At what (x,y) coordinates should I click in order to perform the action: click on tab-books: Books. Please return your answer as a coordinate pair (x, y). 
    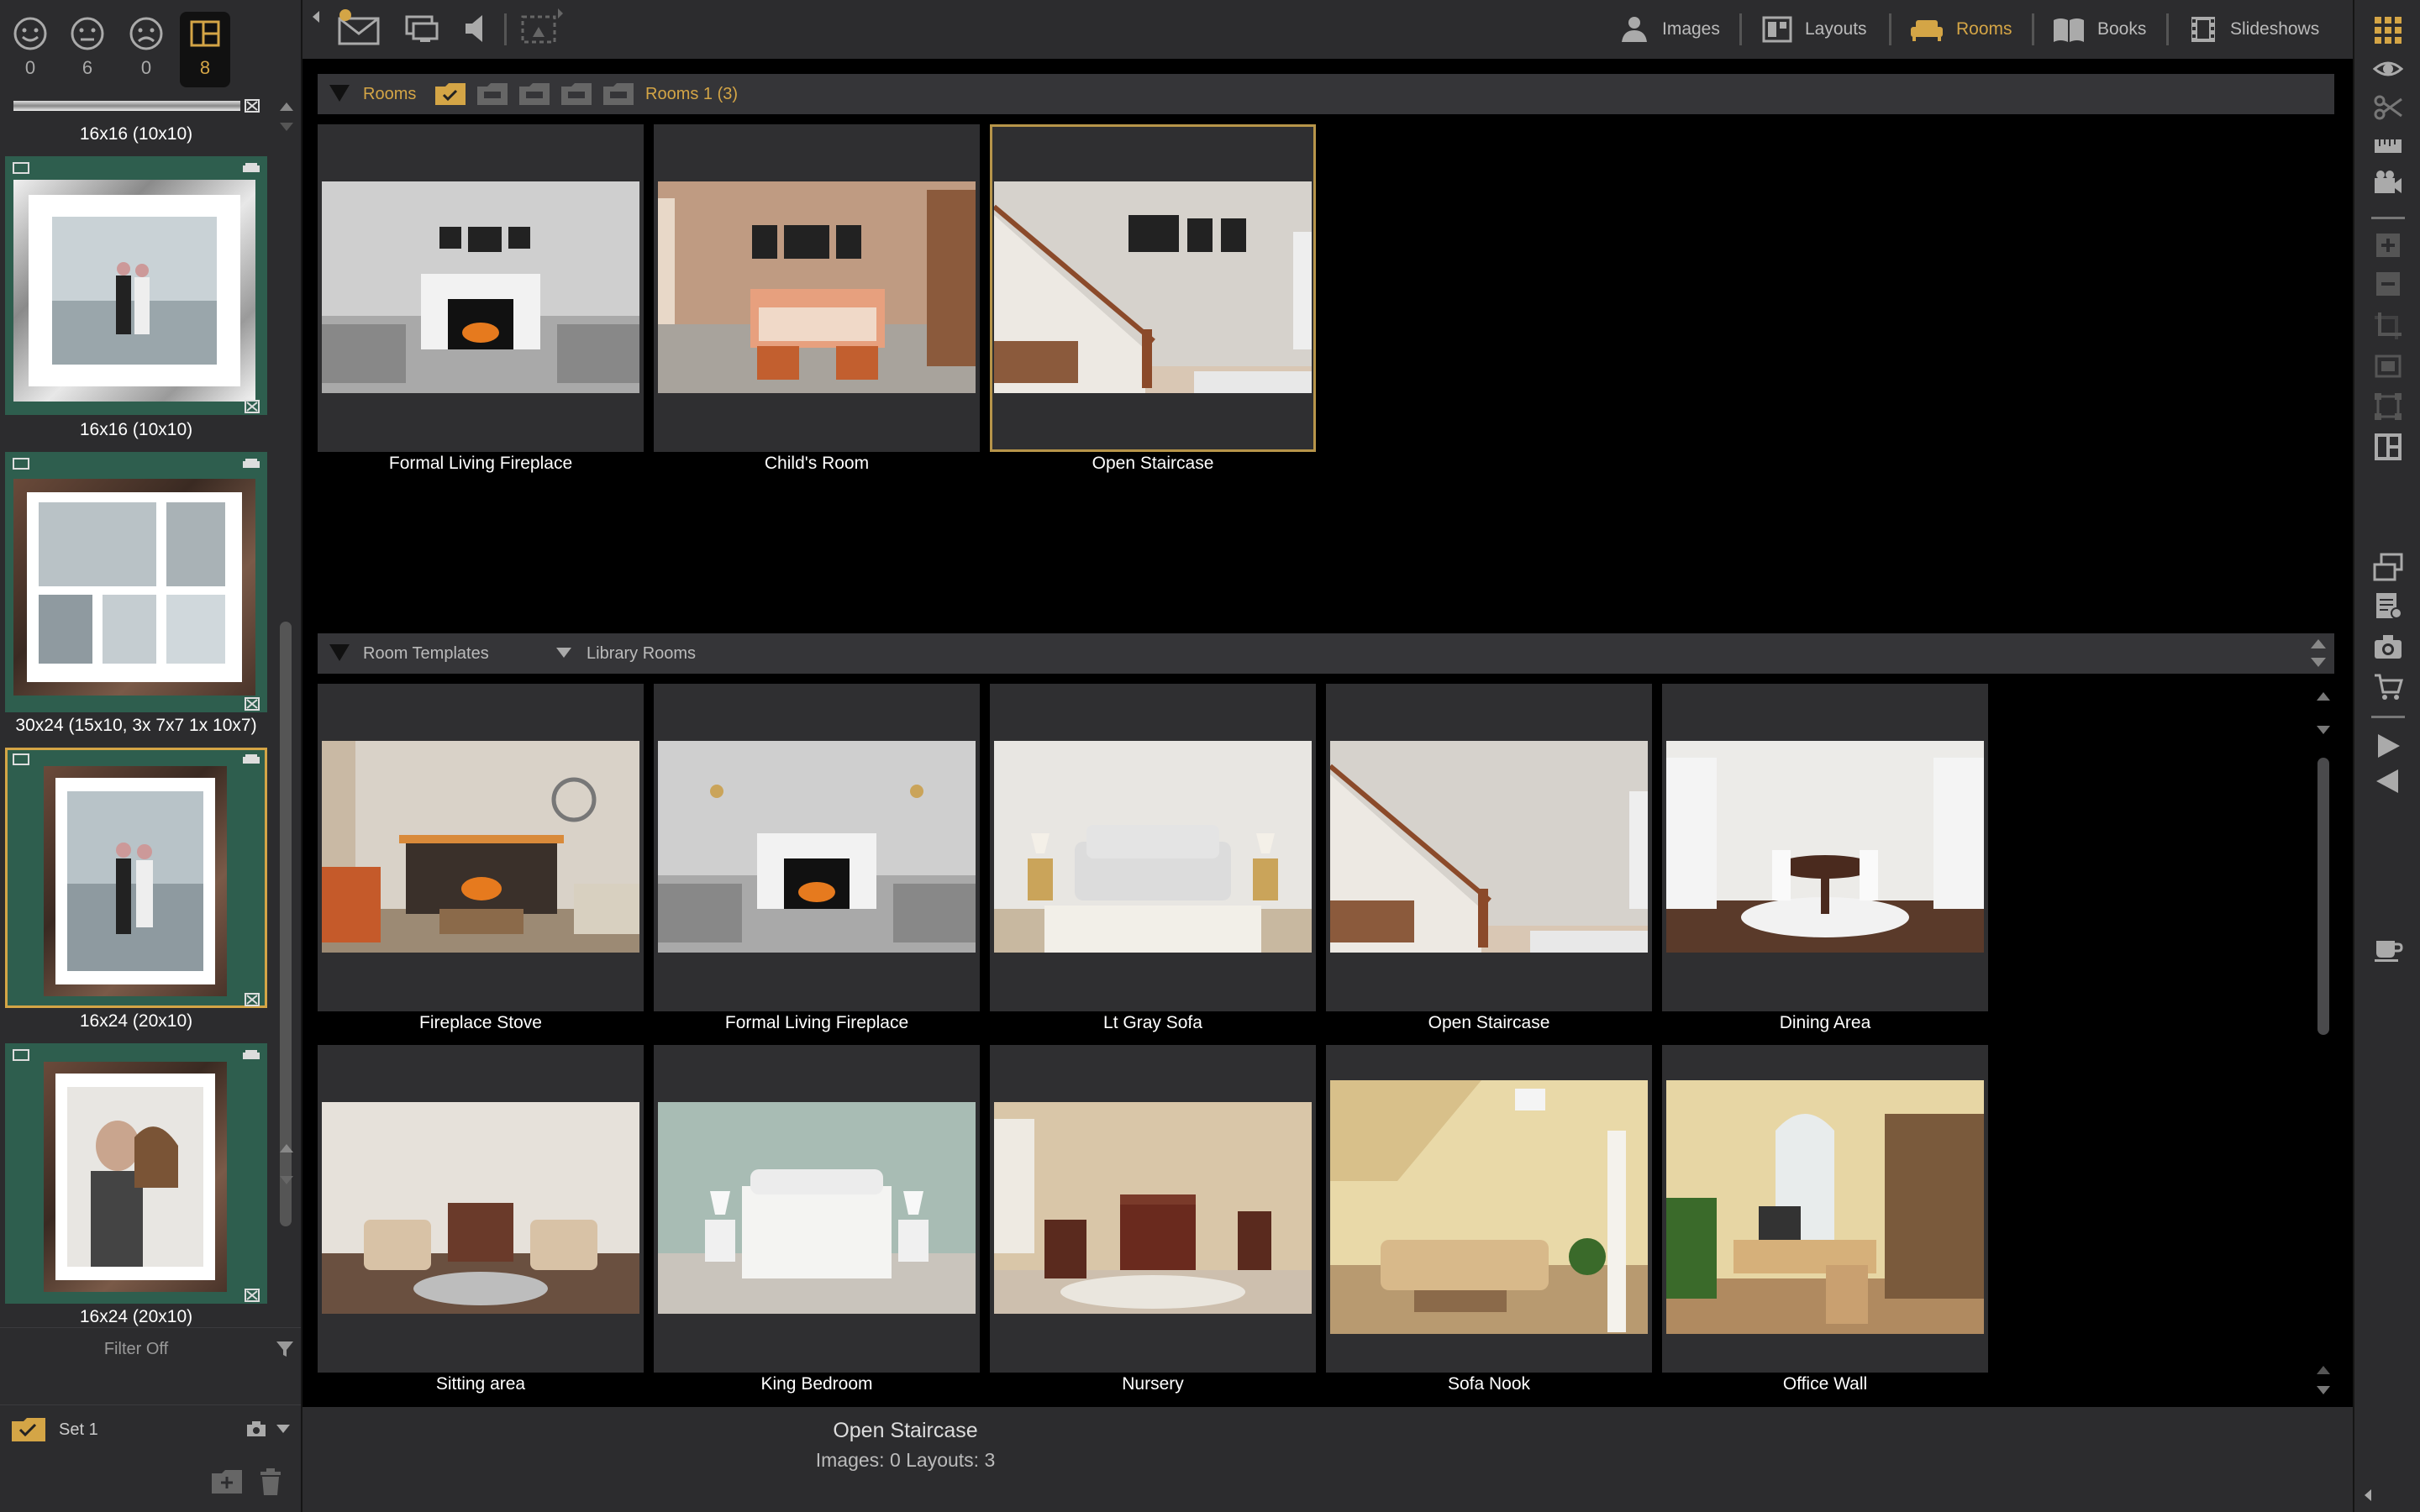
    Looking at the image, I should click on (2099, 29).